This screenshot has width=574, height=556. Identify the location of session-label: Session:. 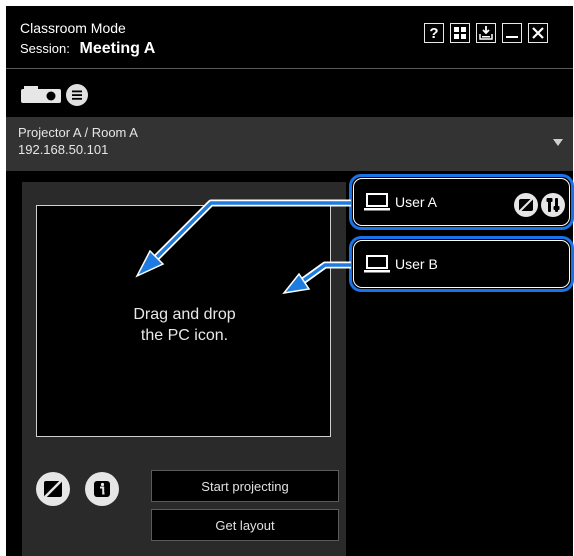
(45, 48).